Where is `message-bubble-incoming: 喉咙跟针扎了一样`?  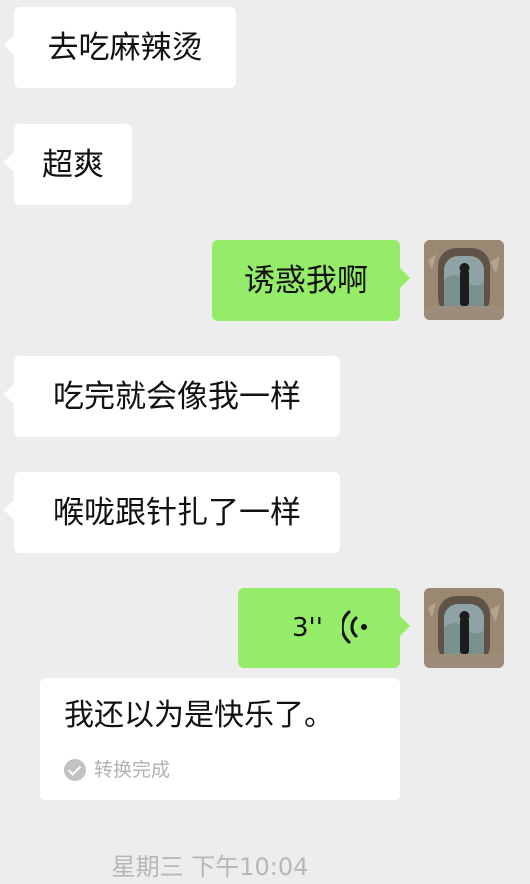
message-bubble-incoming: 喉咙跟针扎了一样 is located at coordinates (172, 512).